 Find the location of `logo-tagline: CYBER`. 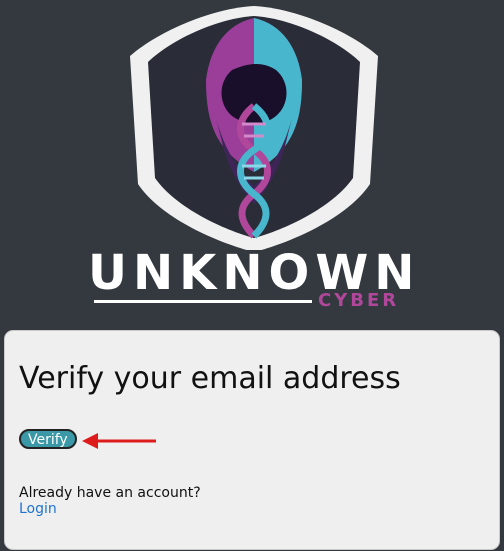

logo-tagline: CYBER is located at coordinates (359, 300).